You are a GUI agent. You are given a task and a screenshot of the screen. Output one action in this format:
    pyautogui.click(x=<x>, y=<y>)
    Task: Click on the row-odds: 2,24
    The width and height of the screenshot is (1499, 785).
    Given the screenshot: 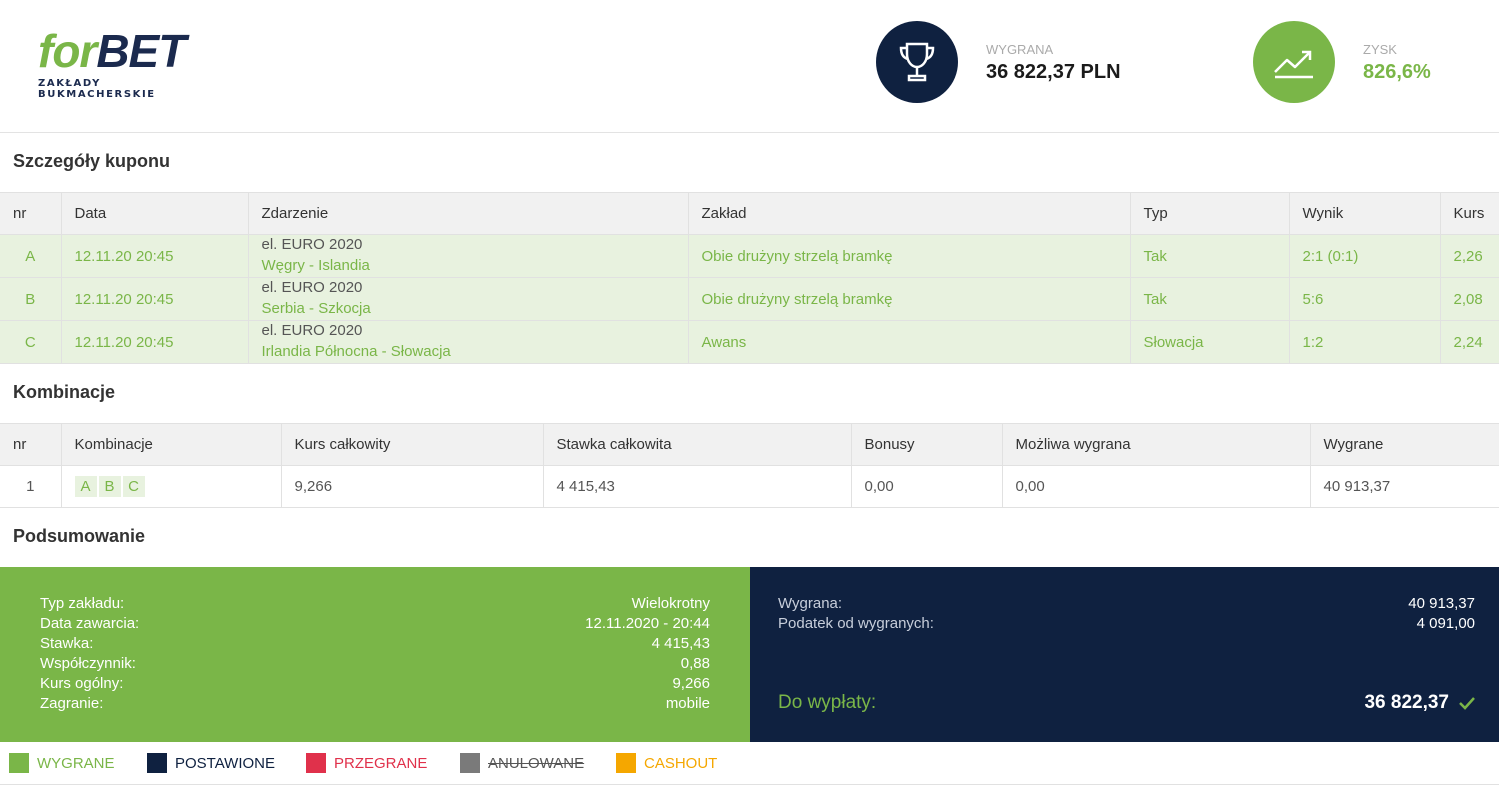 What is the action you would take?
    pyautogui.click(x=1469, y=342)
    